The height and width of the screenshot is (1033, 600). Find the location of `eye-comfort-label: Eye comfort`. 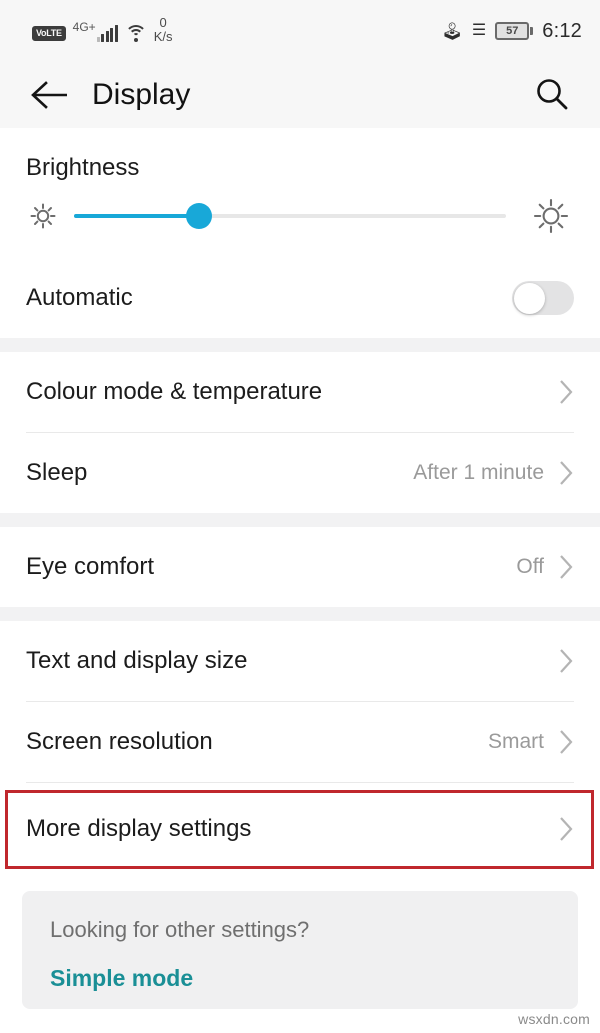

eye-comfort-label: Eye comfort is located at coordinates (90, 566).